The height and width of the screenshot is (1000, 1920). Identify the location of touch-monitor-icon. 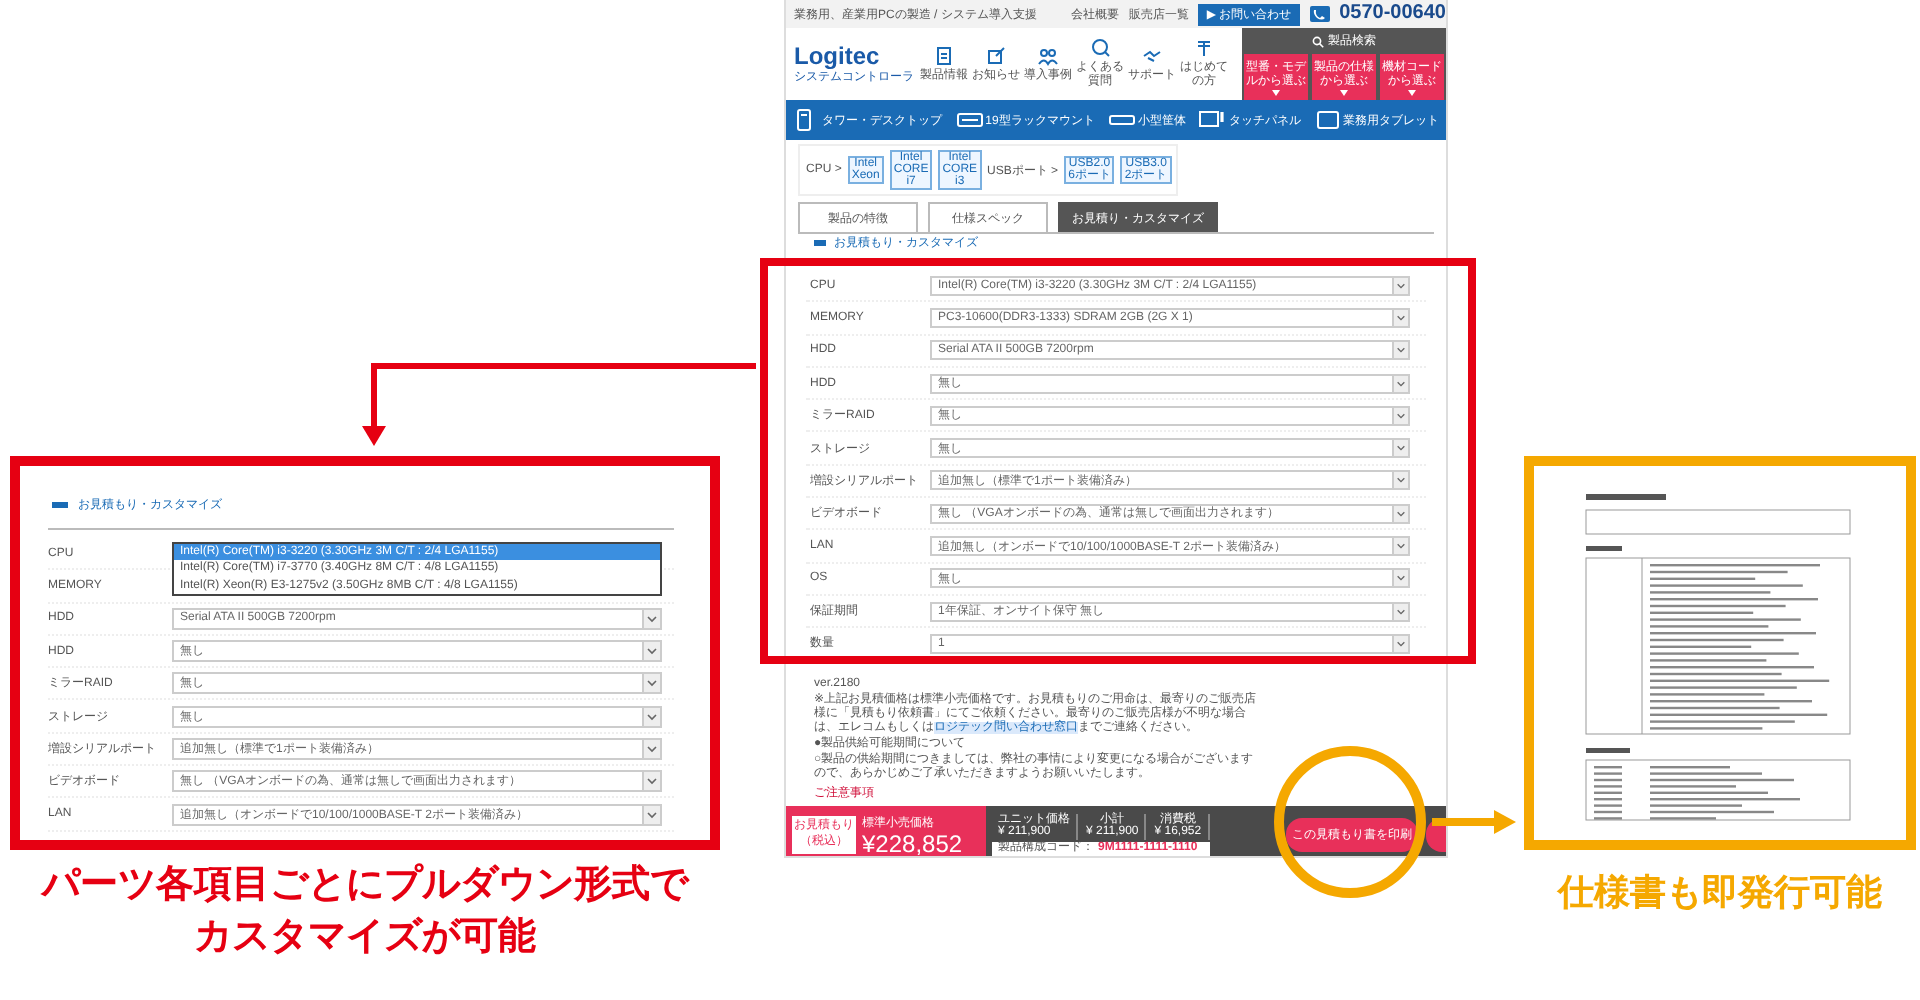
(1212, 120).